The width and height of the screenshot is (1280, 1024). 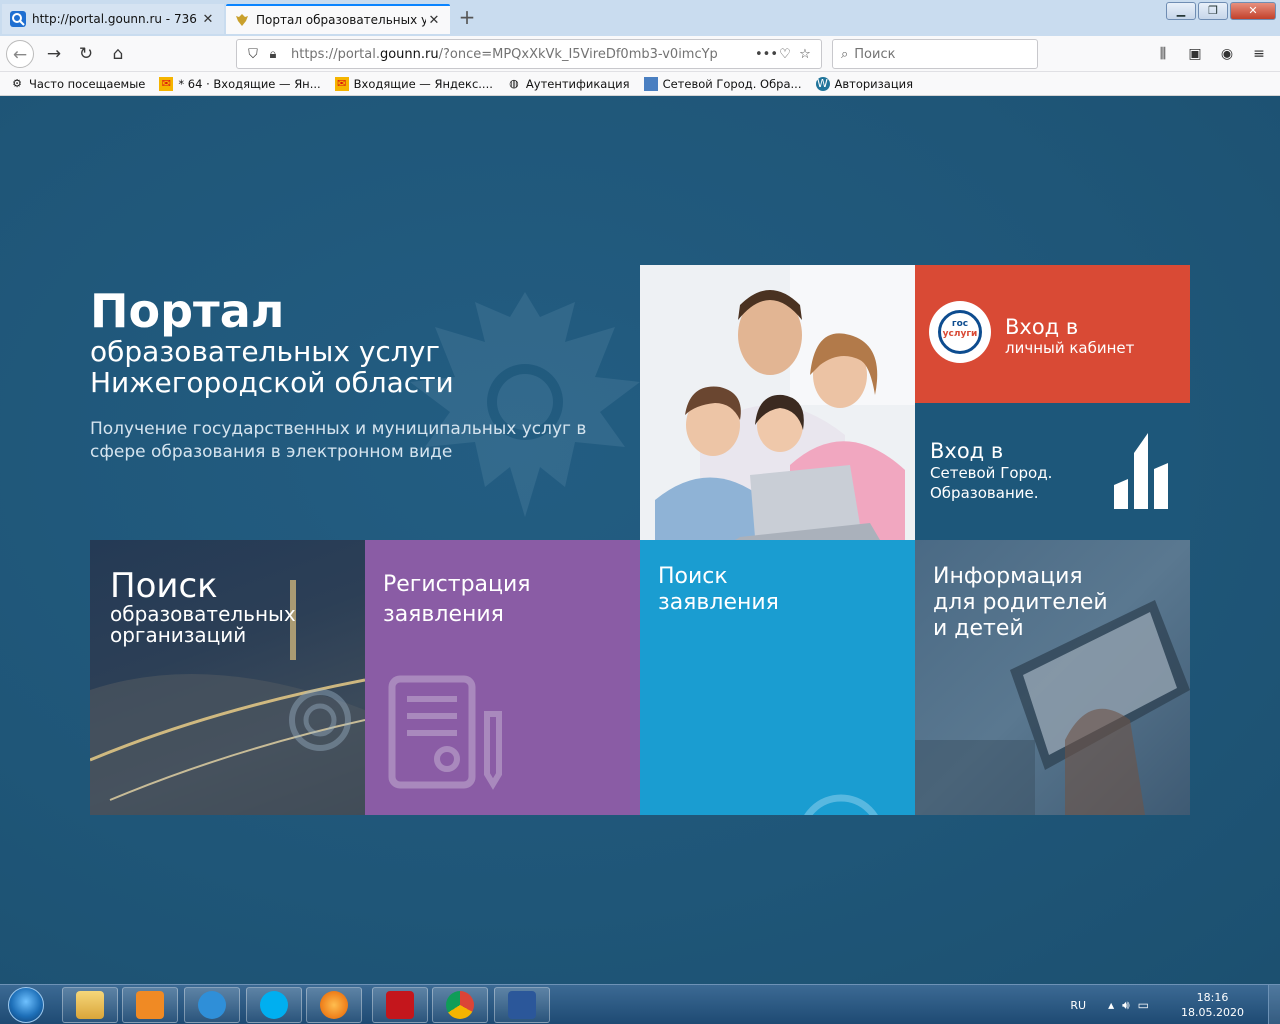 I want to click on page-actions-icon: •••, so click(x=766, y=54).